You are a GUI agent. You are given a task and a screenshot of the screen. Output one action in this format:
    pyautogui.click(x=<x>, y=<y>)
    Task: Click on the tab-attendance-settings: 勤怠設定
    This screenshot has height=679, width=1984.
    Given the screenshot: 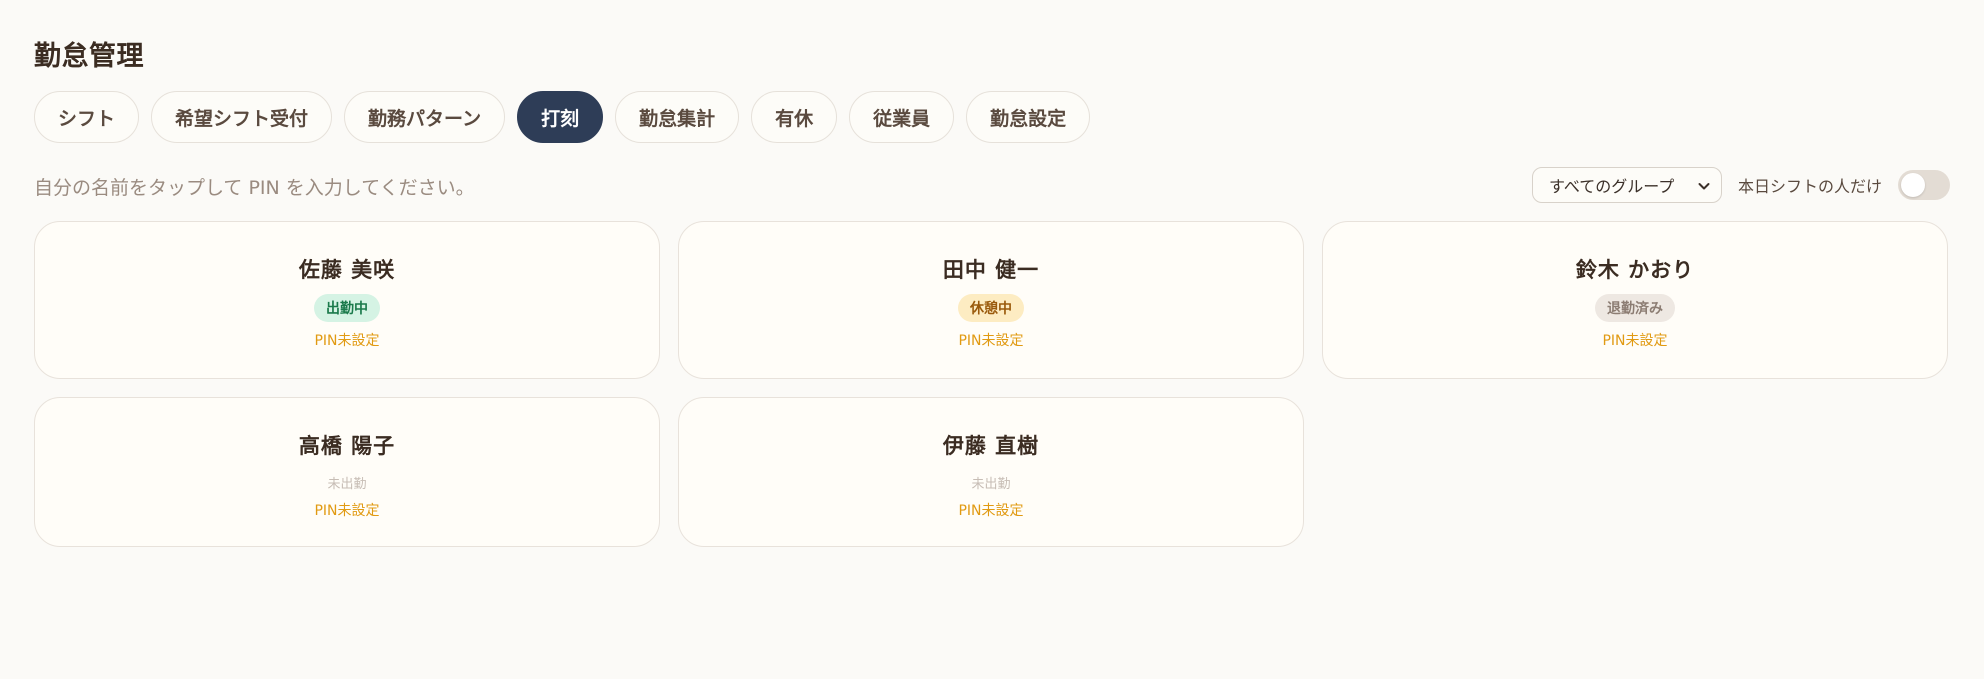 What is the action you would take?
    pyautogui.click(x=1028, y=117)
    